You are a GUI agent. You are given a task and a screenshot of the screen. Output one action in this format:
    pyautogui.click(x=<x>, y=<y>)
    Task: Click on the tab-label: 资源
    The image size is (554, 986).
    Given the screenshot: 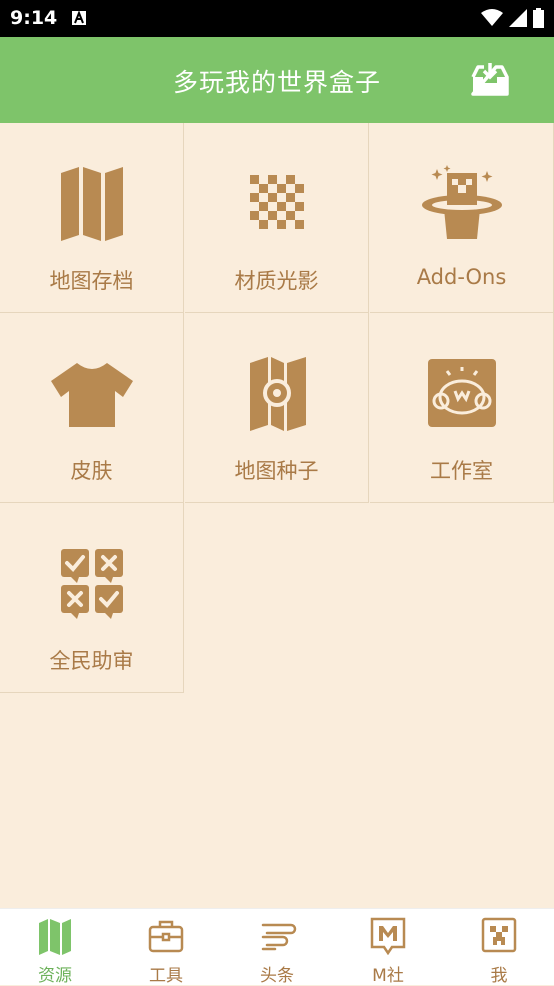 What is the action you would take?
    pyautogui.click(x=55, y=976)
    